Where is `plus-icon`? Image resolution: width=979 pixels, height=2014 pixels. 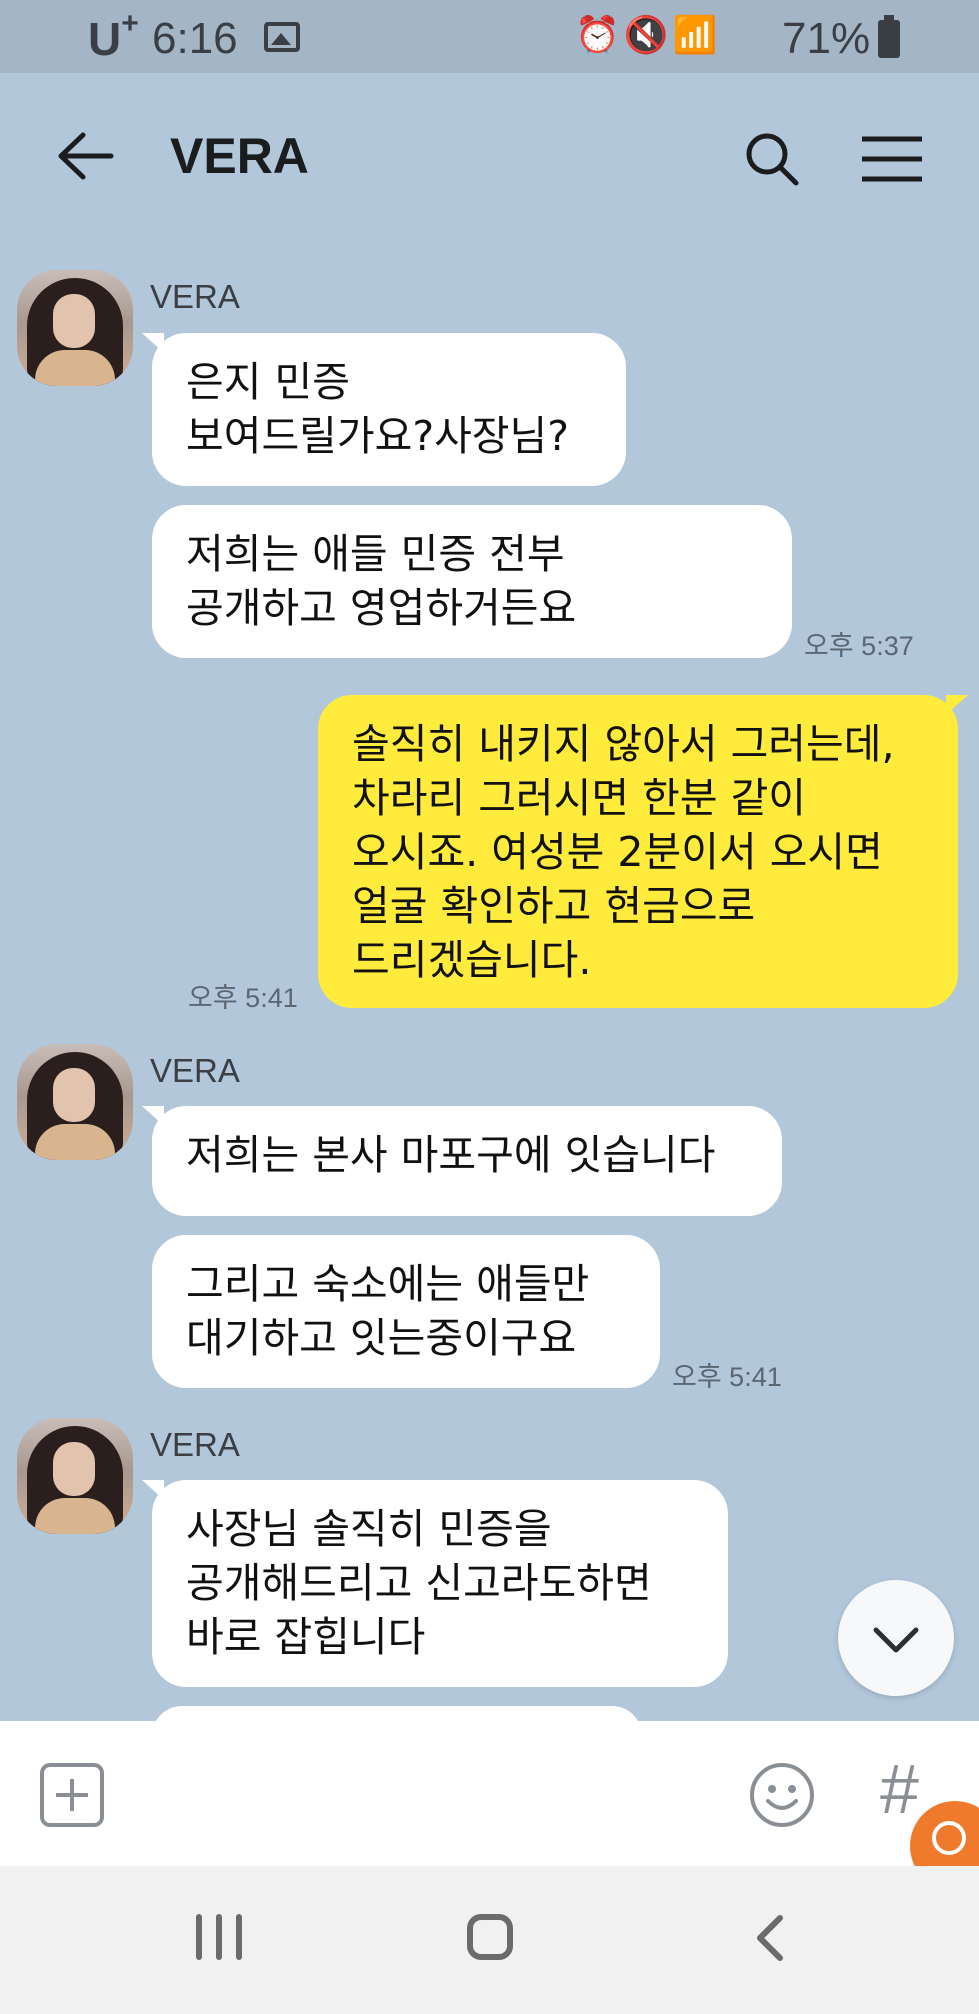
plus-icon is located at coordinates (72, 1795).